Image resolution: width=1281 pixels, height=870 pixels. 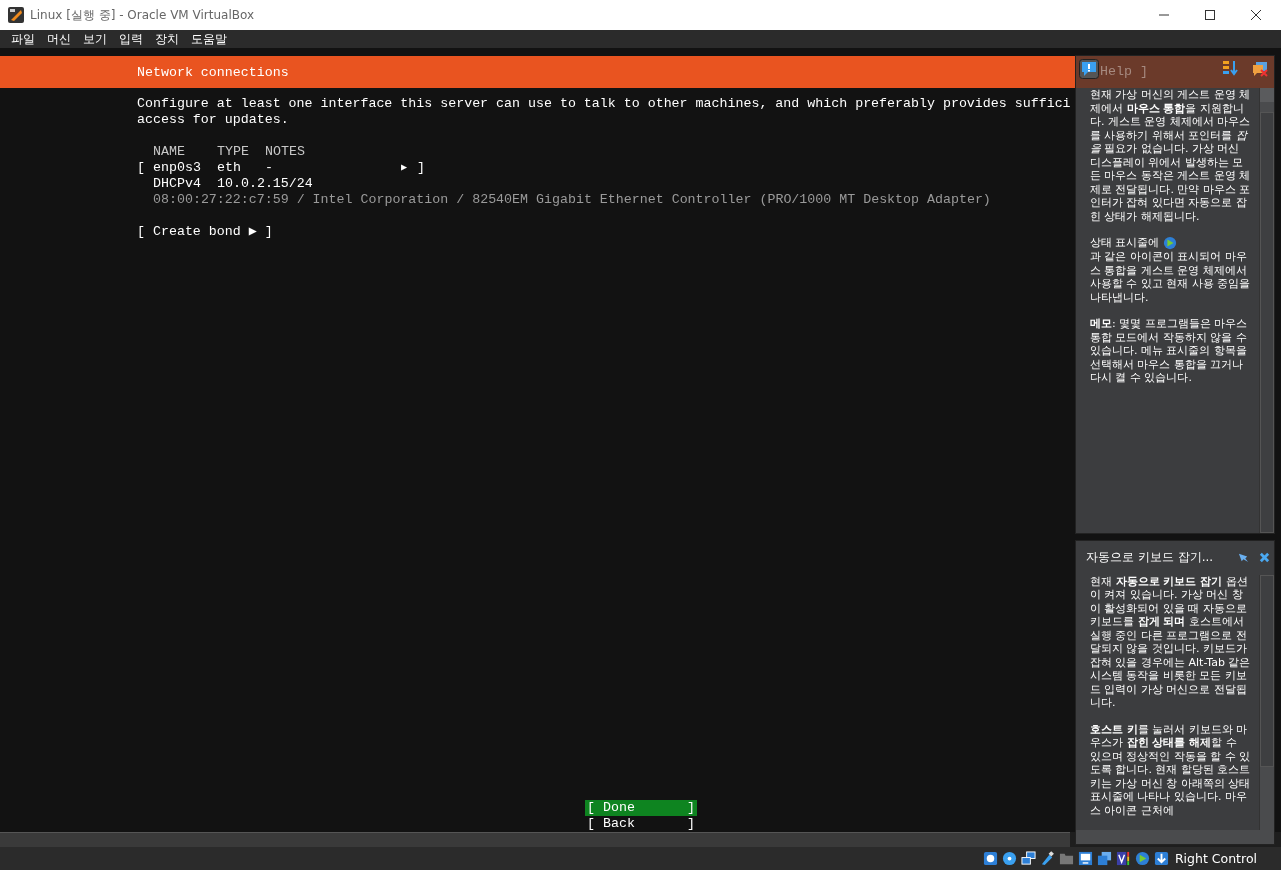 I want to click on cpu-meter-icon, so click(x=1123, y=858).